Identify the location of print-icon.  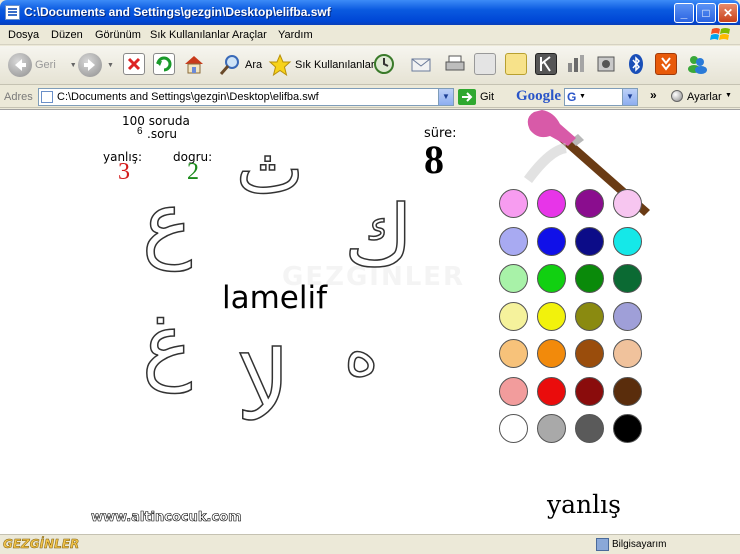
(455, 64).